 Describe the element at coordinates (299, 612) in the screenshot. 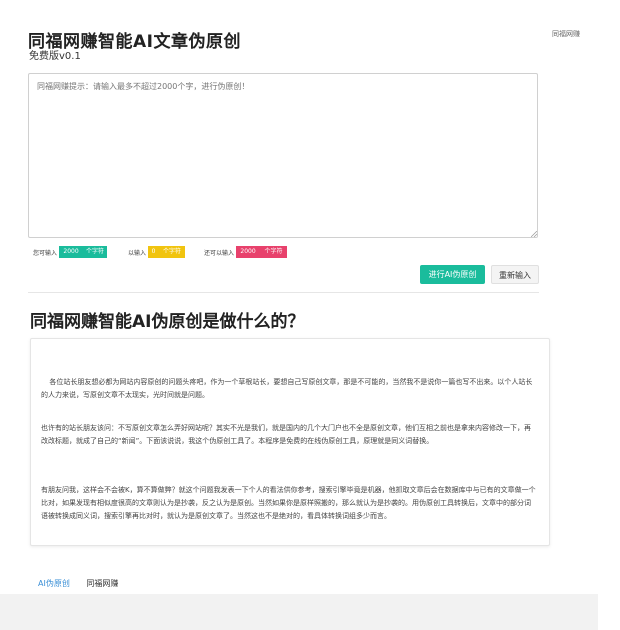

I see `footer-bar` at that location.